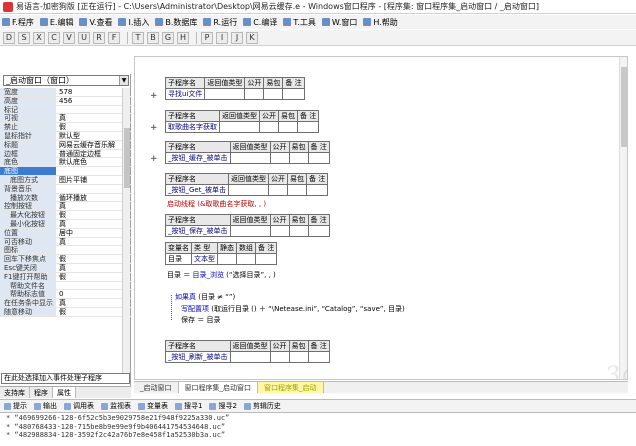 This screenshot has width=636, height=446. What do you see at coordinates (168, 37) in the screenshot?
I see `layout-icon: G` at bounding box center [168, 37].